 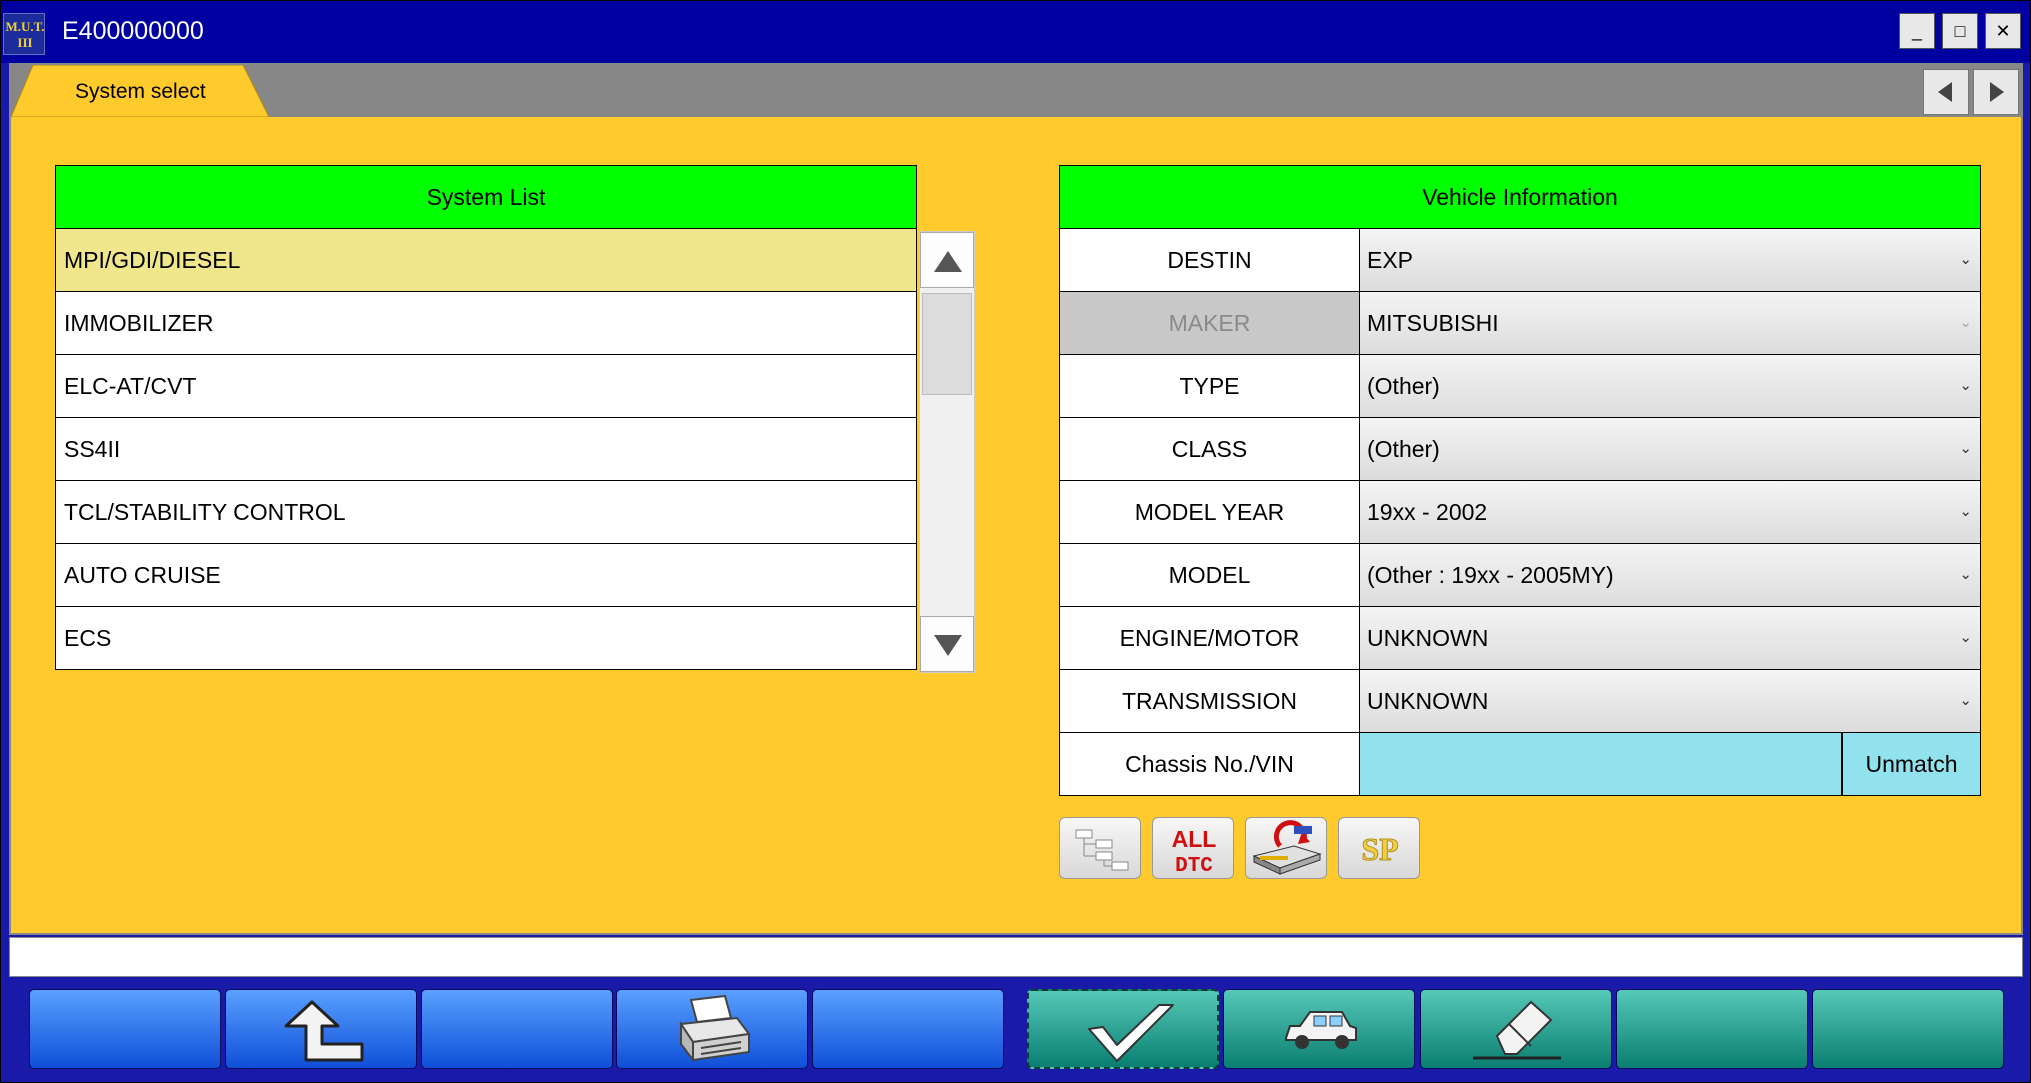 What do you see at coordinates (1209, 575) in the screenshot?
I see `vehicle-info-label: MODEL` at bounding box center [1209, 575].